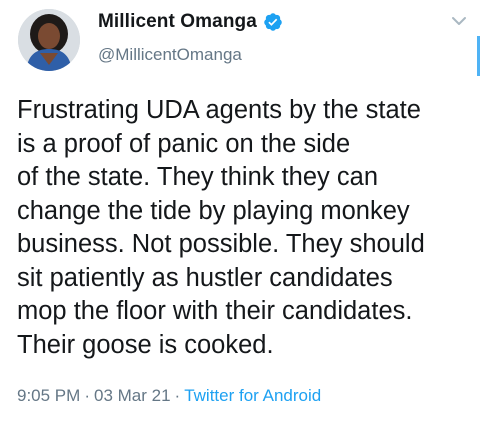  I want to click on tweet-text-line: business. Not possible. They should, so click(221, 244).